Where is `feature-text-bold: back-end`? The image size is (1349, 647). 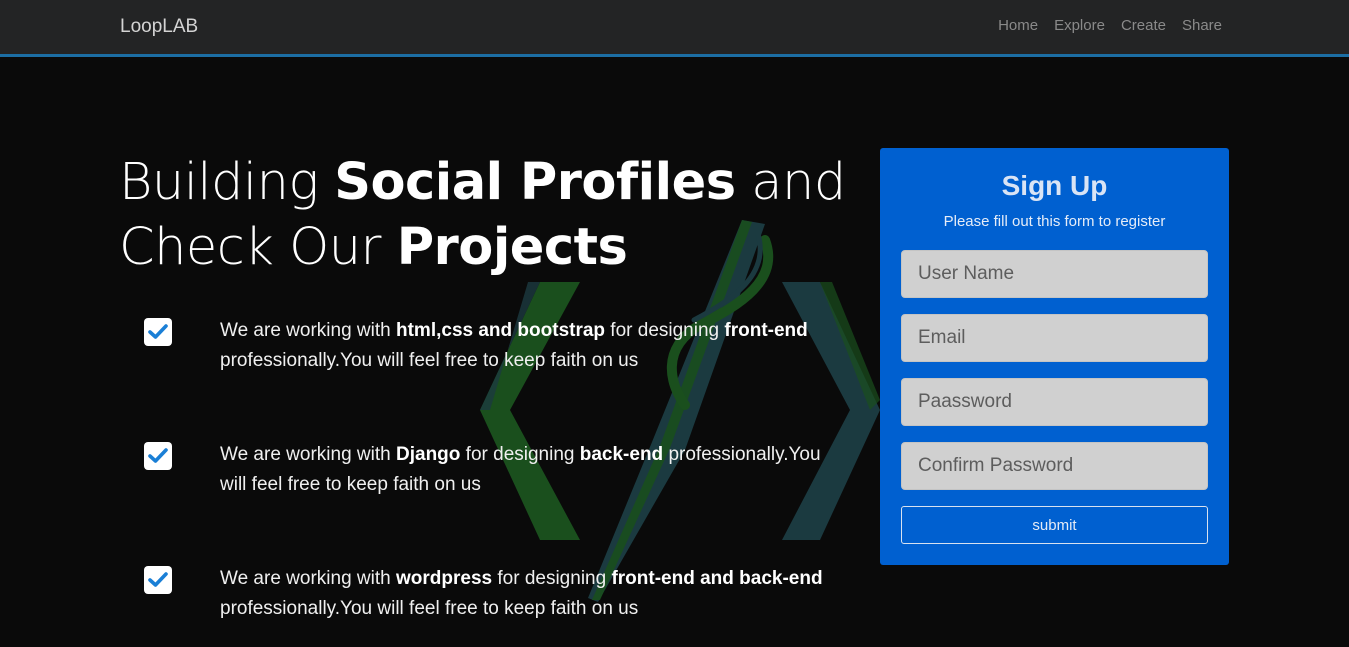
feature-text-bold: back-end is located at coordinates (621, 454).